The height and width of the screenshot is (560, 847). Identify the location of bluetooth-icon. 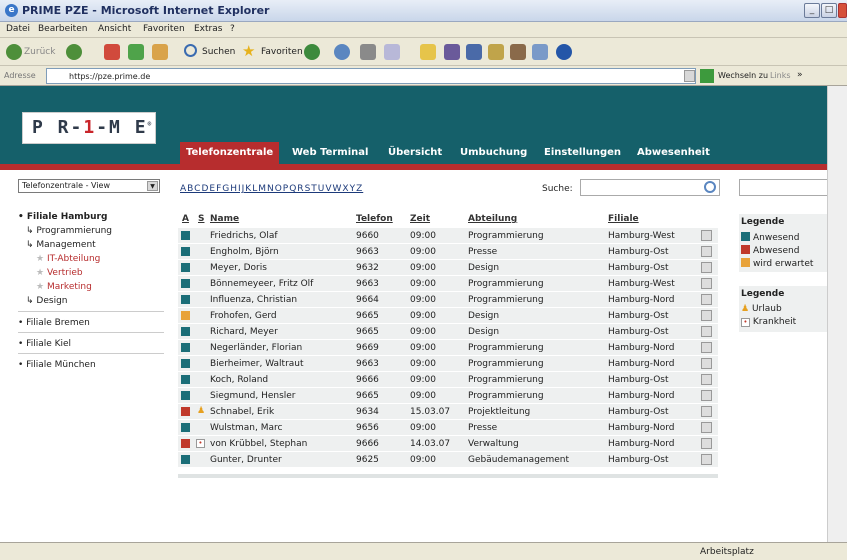
(564, 52).